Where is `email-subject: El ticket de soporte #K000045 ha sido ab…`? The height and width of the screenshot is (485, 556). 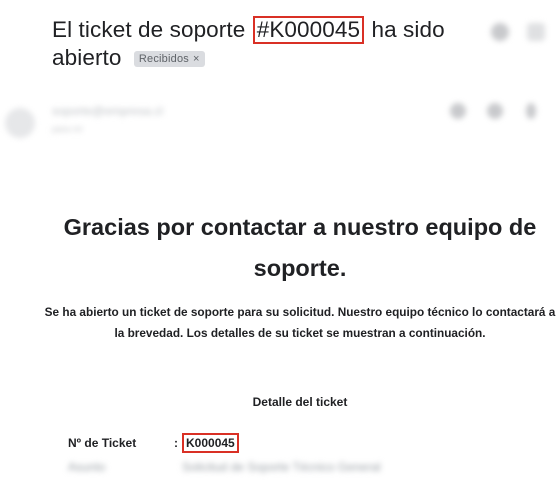
email-subject: El ticket de soporte #K000045 ha sido ab… is located at coordinates (262, 44).